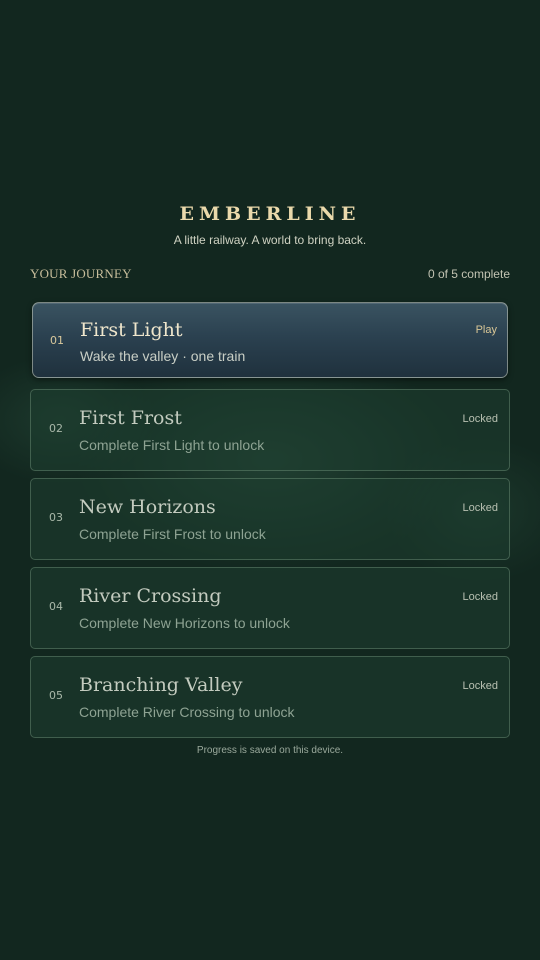 This screenshot has height=960, width=540. I want to click on level-description: Complete First Frost to unlock, so click(172, 534).